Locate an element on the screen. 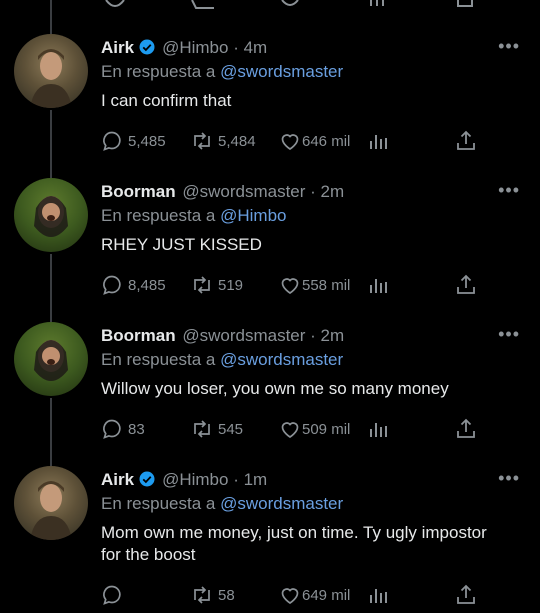 The height and width of the screenshot is (613, 540). retweet-button: 58 is located at coordinates (212, 595).